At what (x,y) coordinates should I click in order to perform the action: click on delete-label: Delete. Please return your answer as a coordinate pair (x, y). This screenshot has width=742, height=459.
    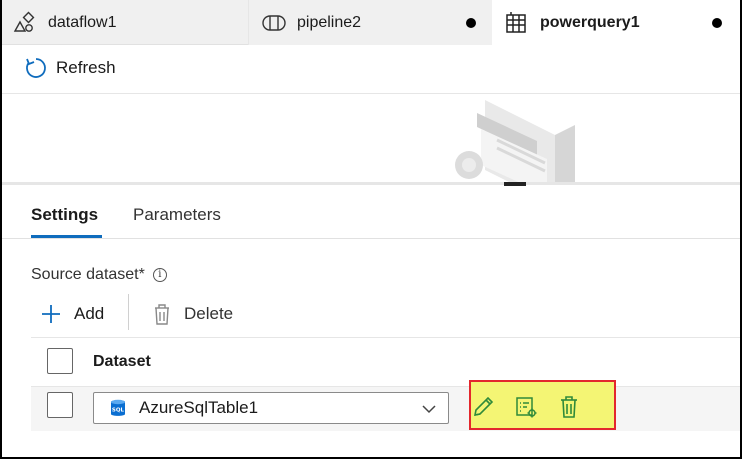
    Looking at the image, I should click on (209, 313).